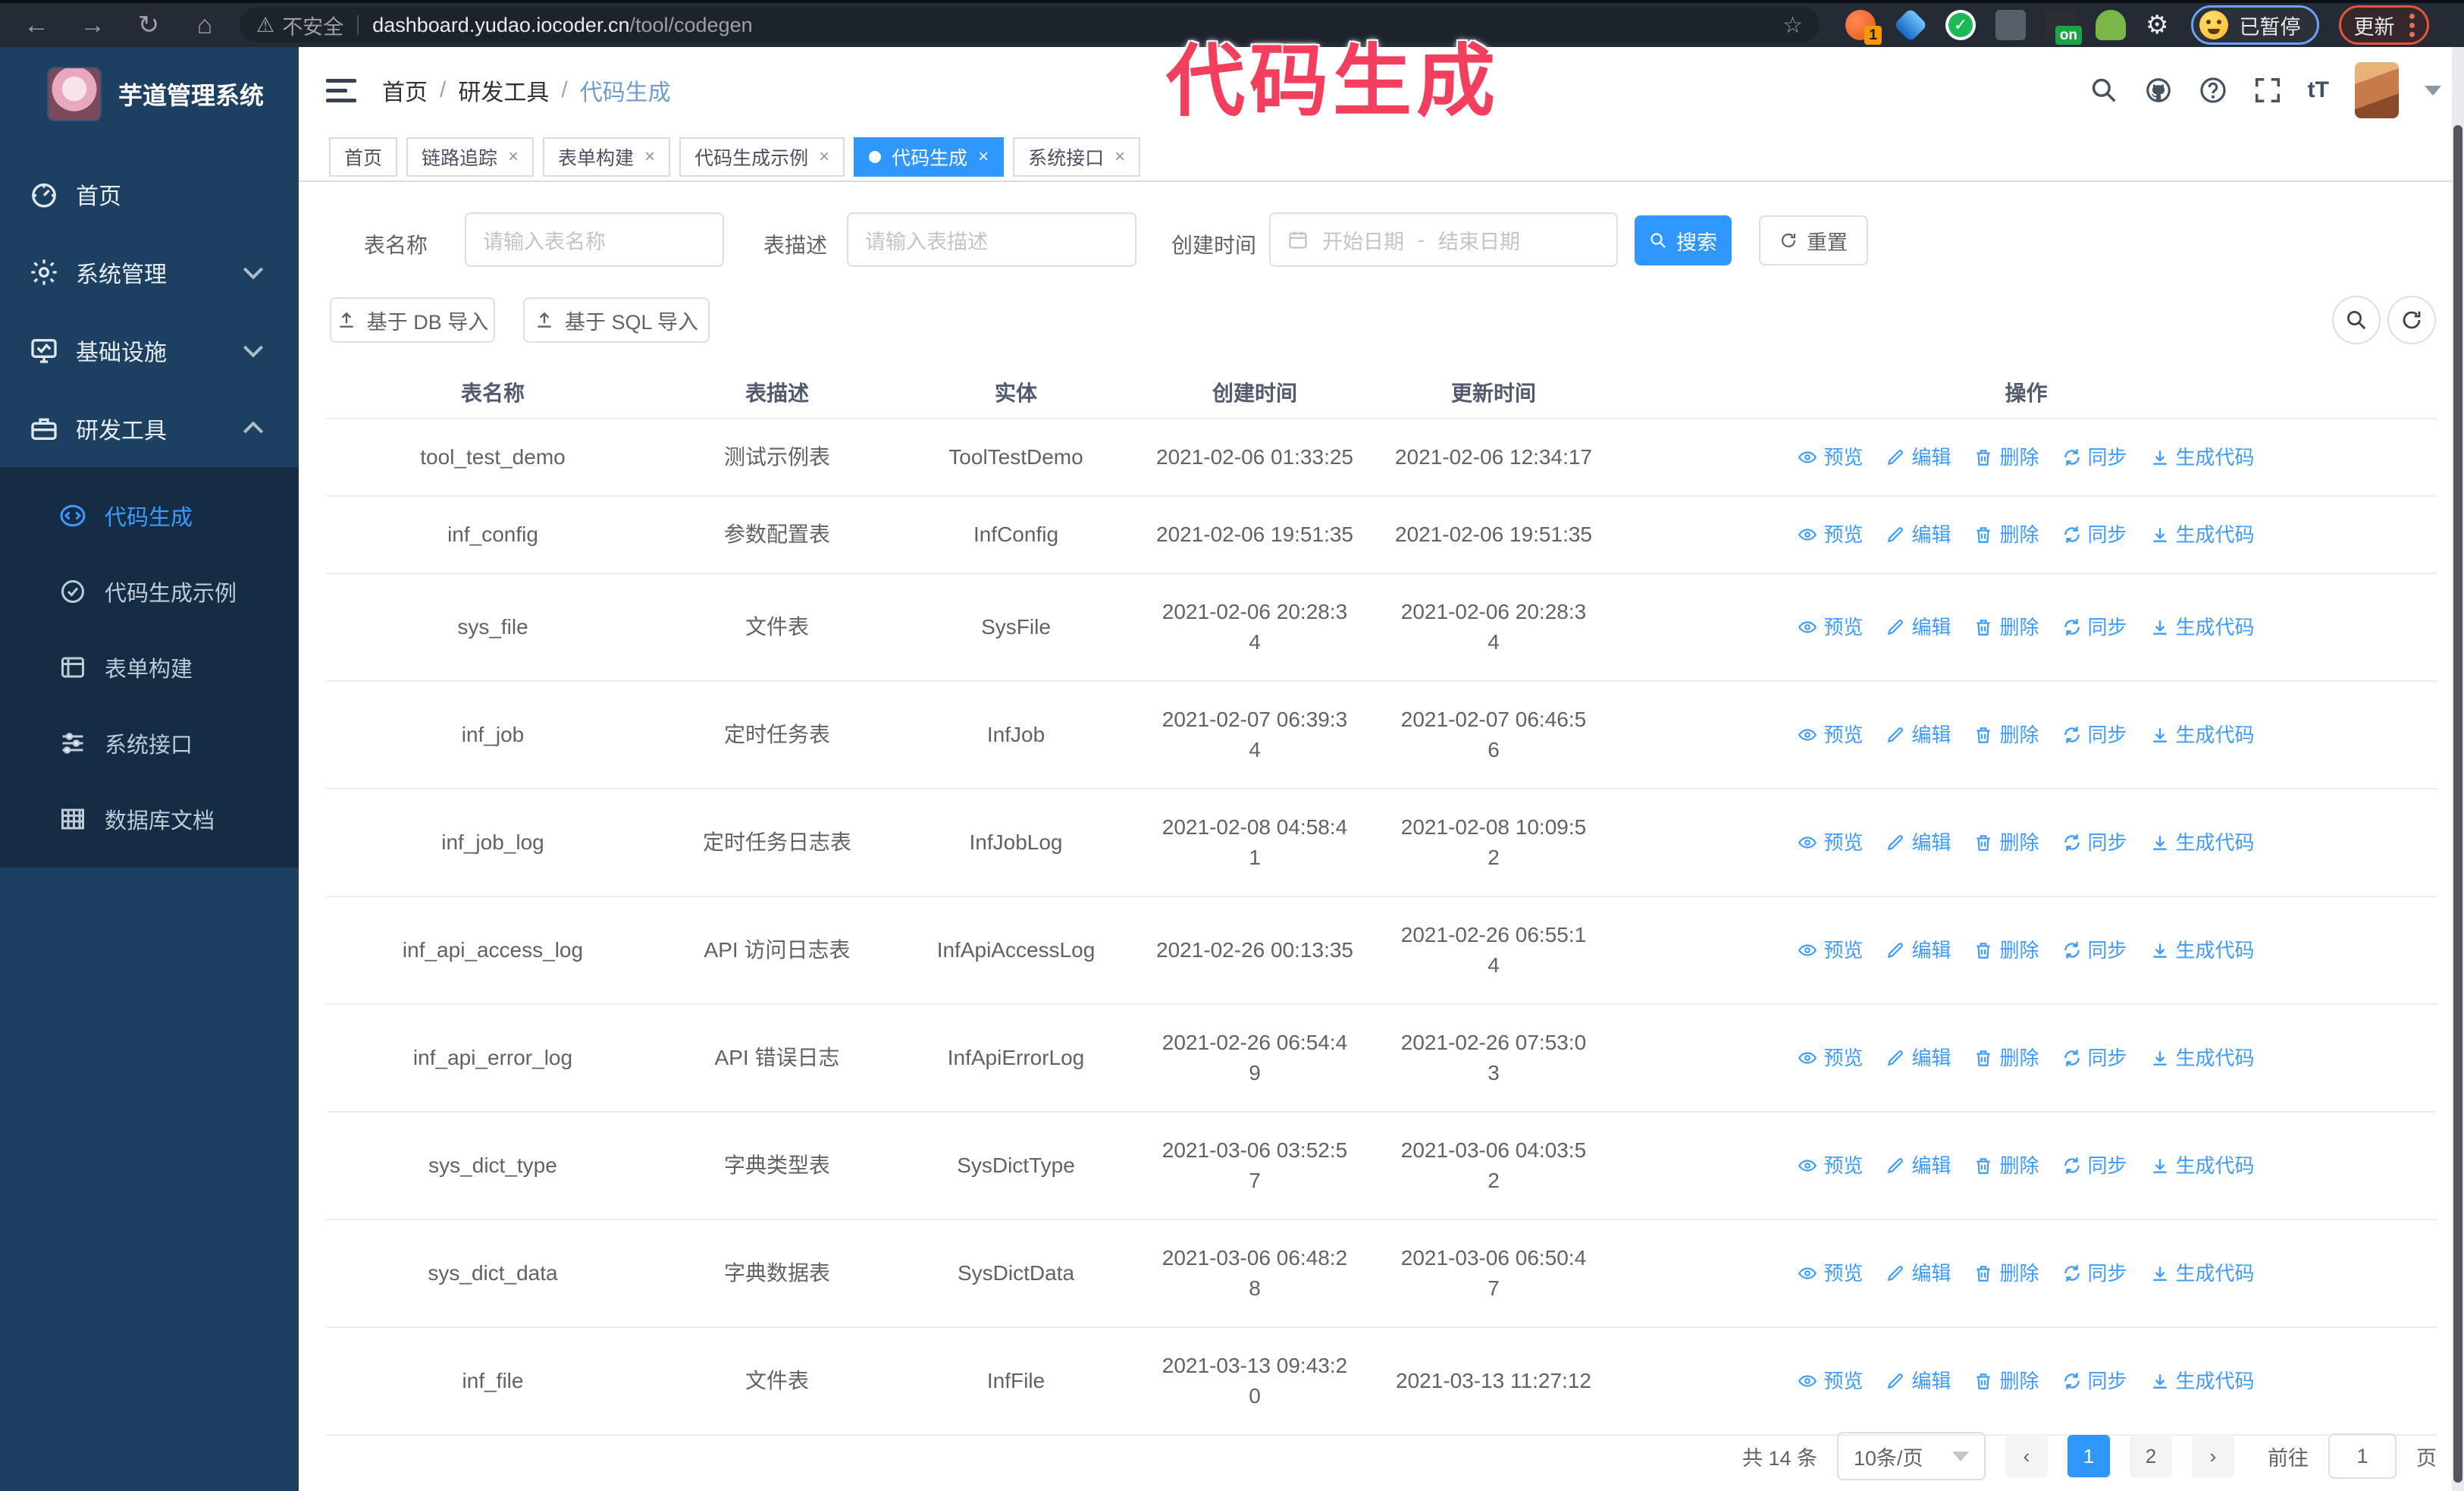 The width and height of the screenshot is (2464, 1491). What do you see at coordinates (2318, 90) in the screenshot?
I see `font-size-icon: tT` at bounding box center [2318, 90].